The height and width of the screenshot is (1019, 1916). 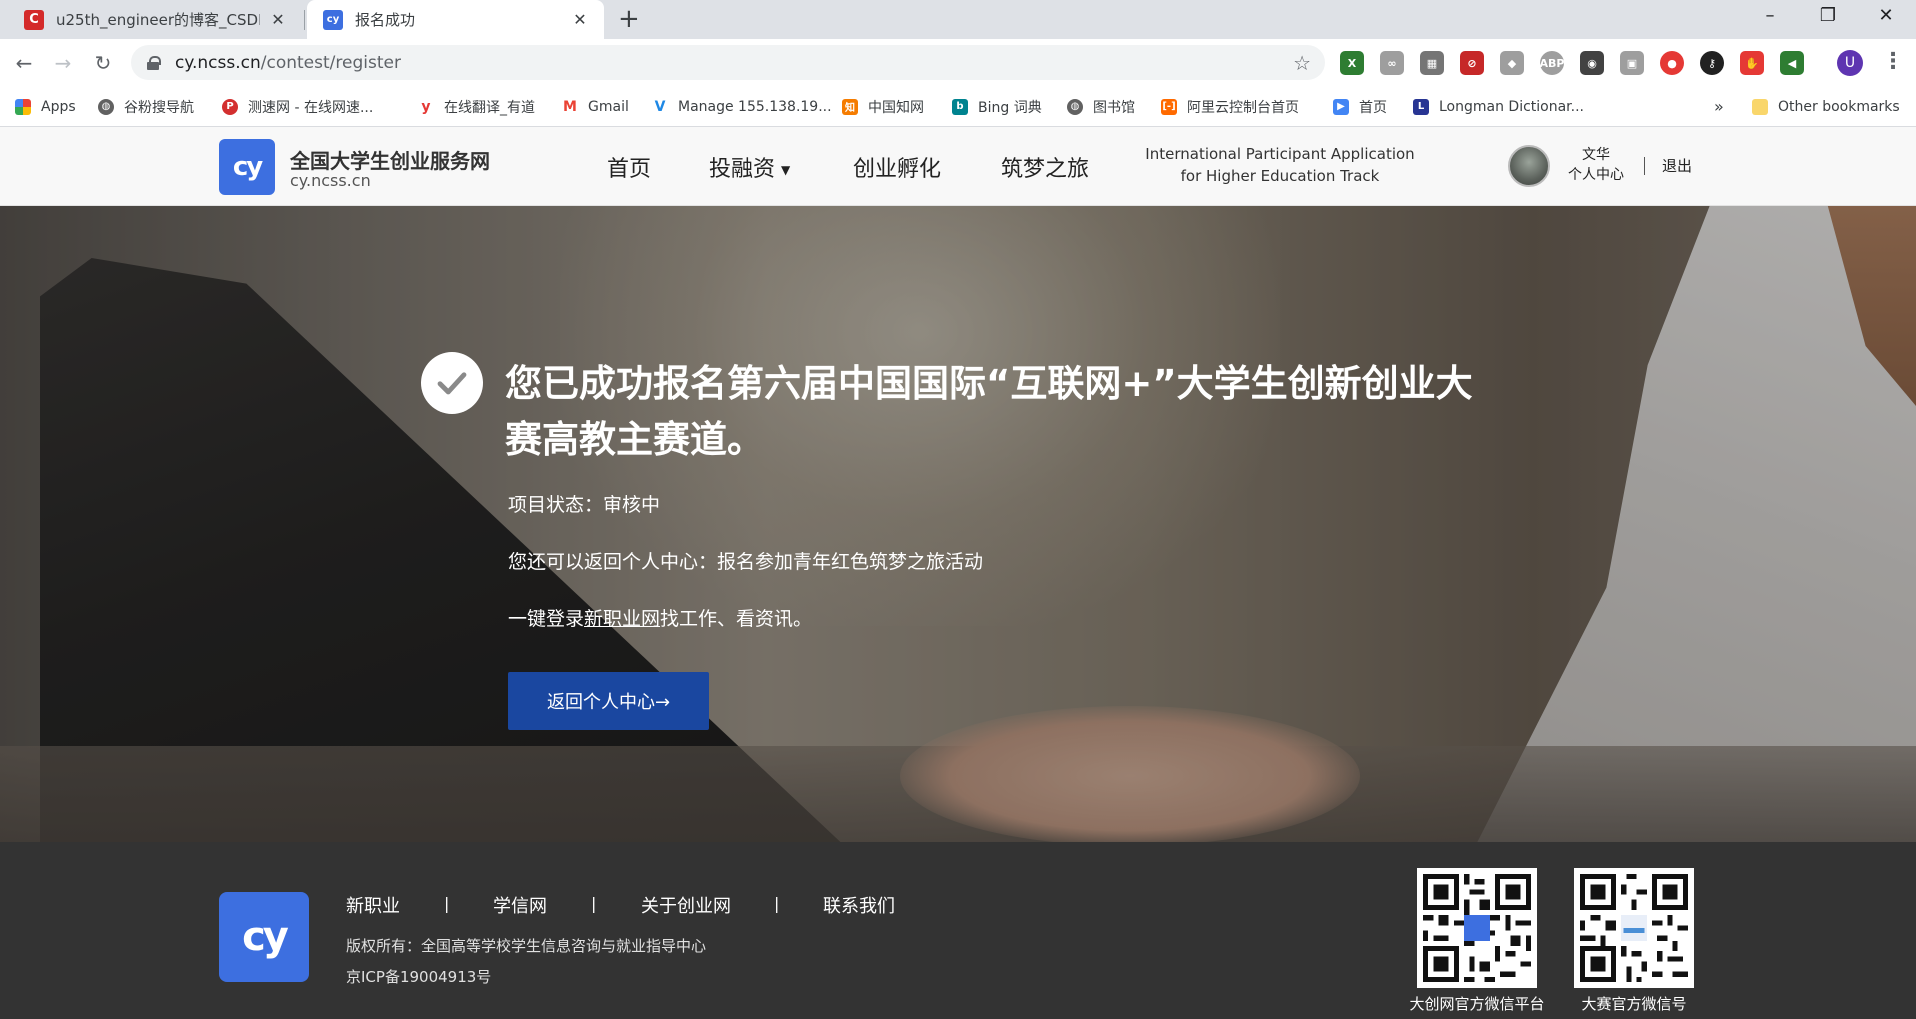 I want to click on location-pin-icon: ●, so click(x=1672, y=63).